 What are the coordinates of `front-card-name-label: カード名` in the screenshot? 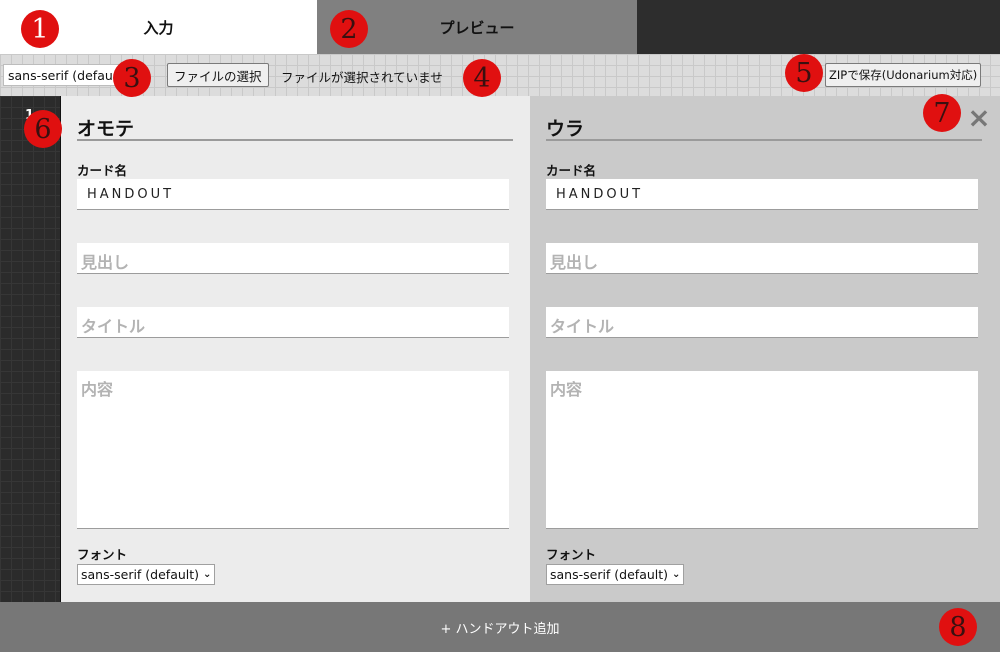 It's located at (102, 170).